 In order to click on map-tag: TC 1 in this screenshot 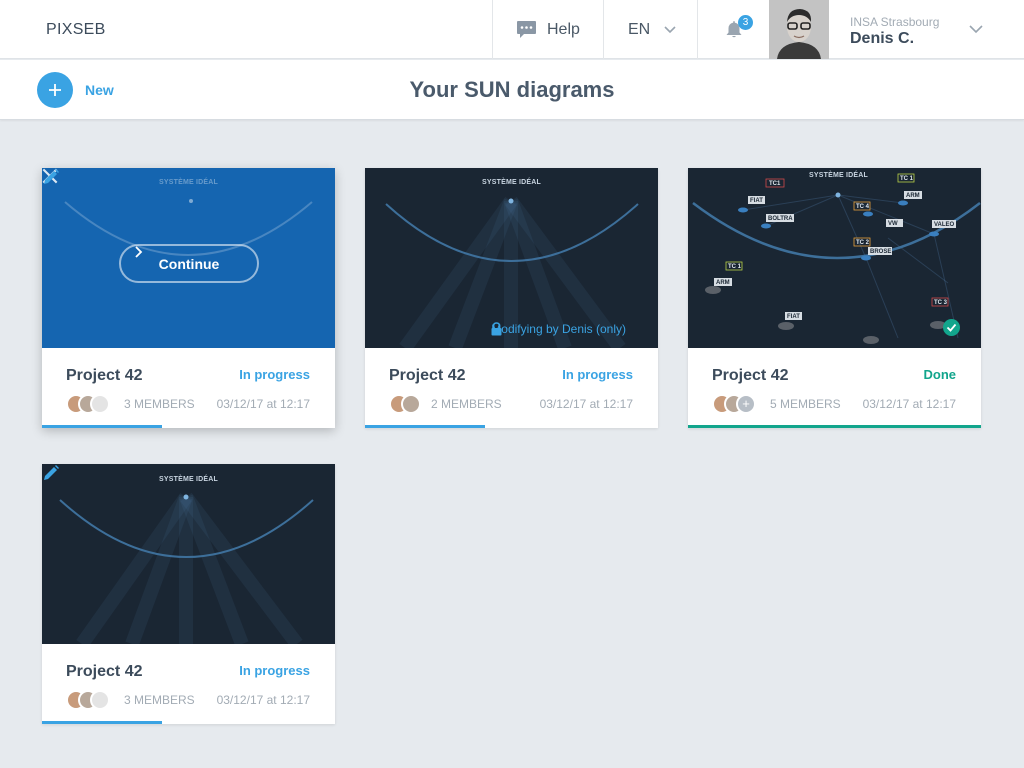, I will do `click(735, 267)`.